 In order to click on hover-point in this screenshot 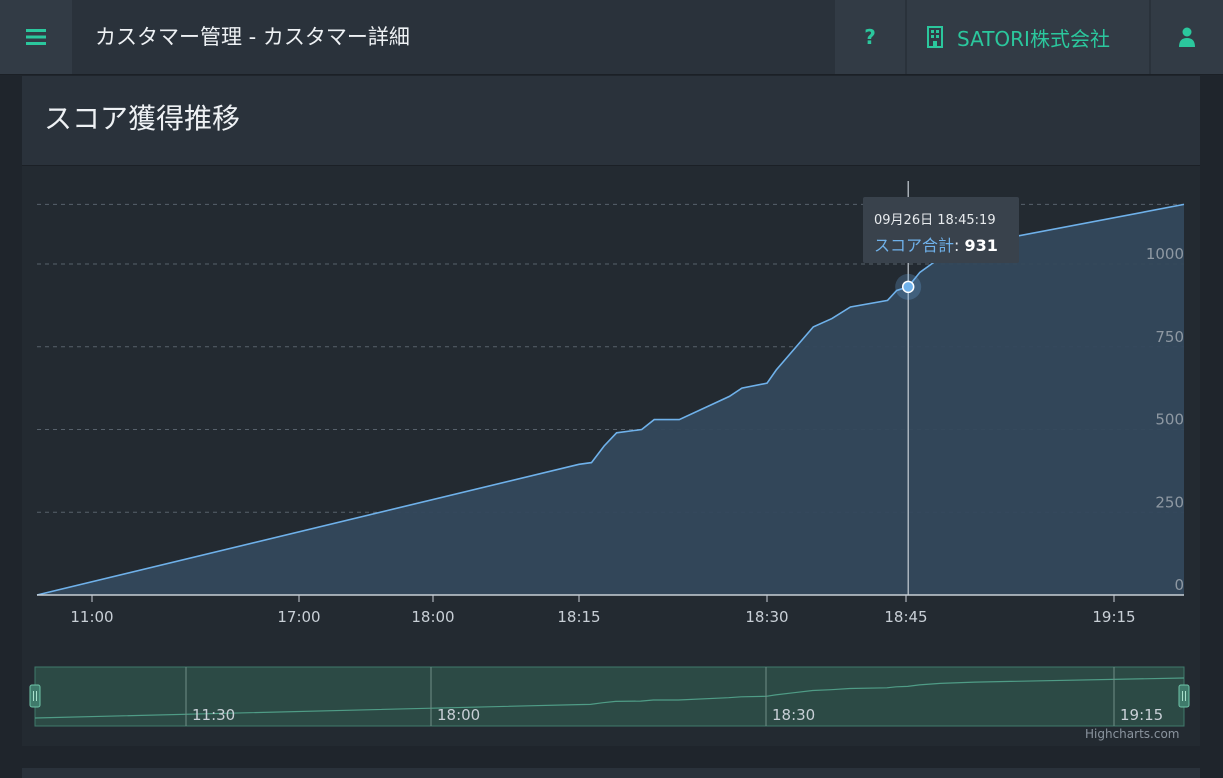, I will do `click(908, 287)`.